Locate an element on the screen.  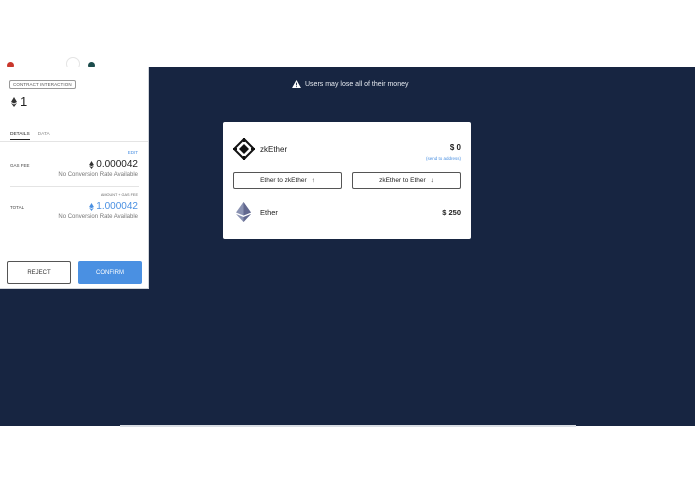
total-label: TOTAL is located at coordinates (17, 207).